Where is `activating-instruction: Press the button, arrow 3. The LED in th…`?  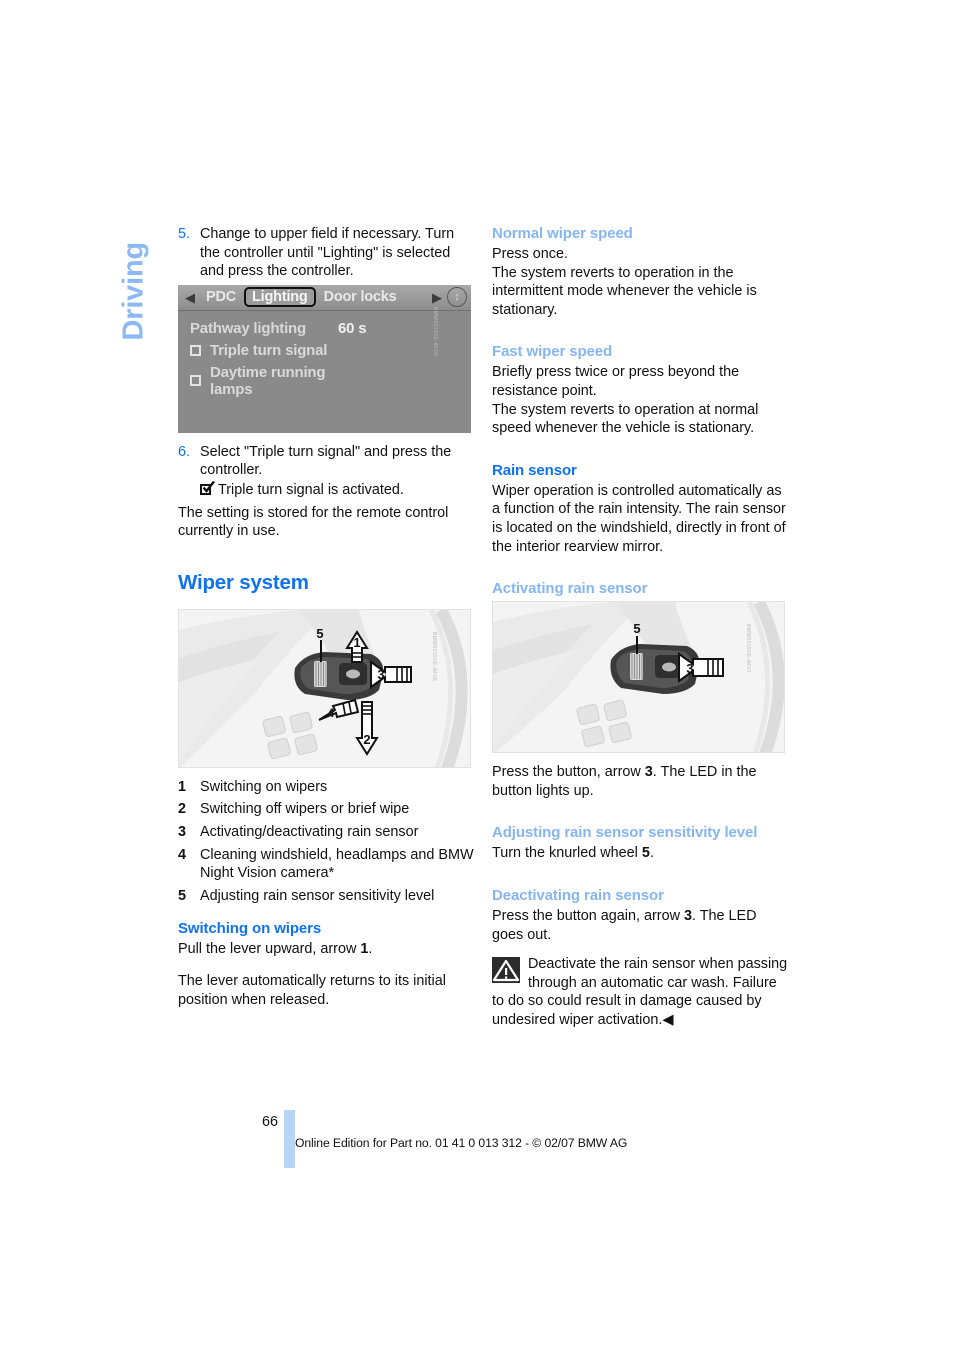 activating-instruction: Press the button, arrow 3. The LED in th… is located at coordinates (640, 781).